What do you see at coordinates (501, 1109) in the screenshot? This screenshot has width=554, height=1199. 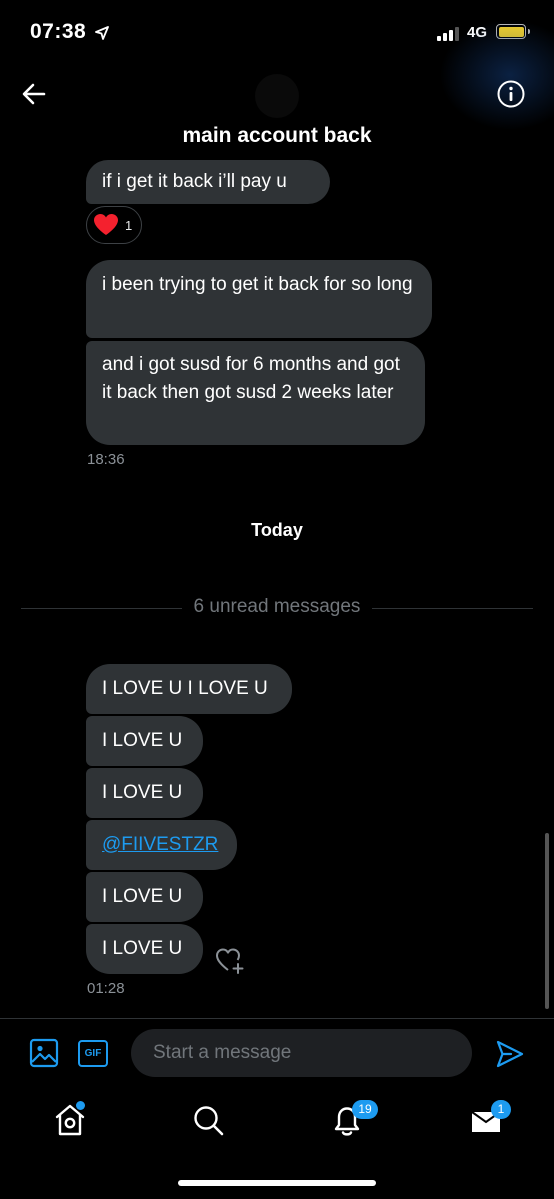 I see `messages-badge: 1` at bounding box center [501, 1109].